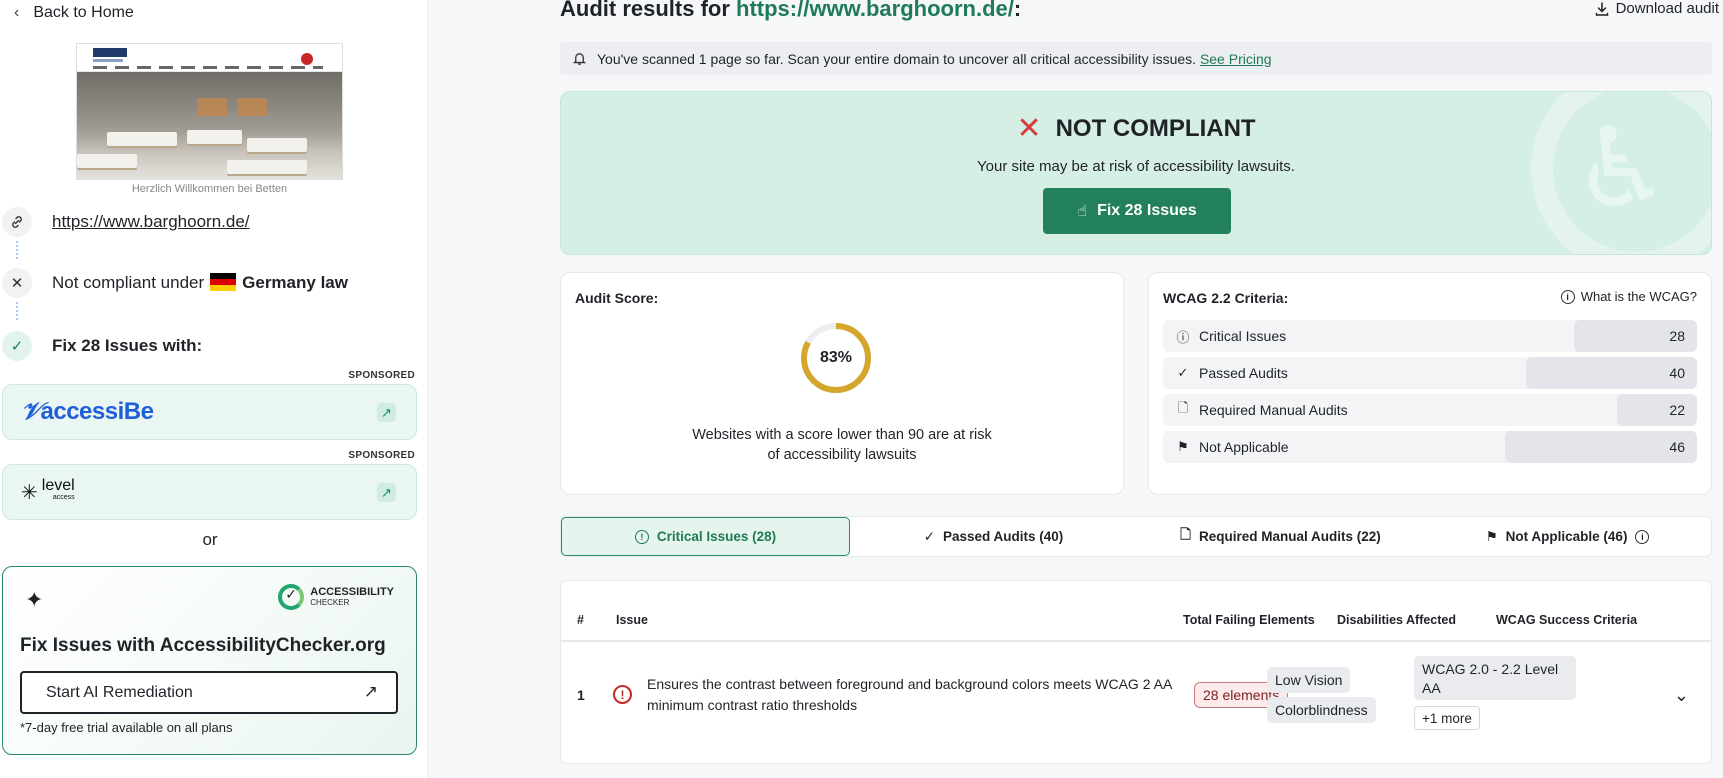 This screenshot has height=778, width=1723. Describe the element at coordinates (210, 539) in the screenshot. I see `or-divider: or` at that location.